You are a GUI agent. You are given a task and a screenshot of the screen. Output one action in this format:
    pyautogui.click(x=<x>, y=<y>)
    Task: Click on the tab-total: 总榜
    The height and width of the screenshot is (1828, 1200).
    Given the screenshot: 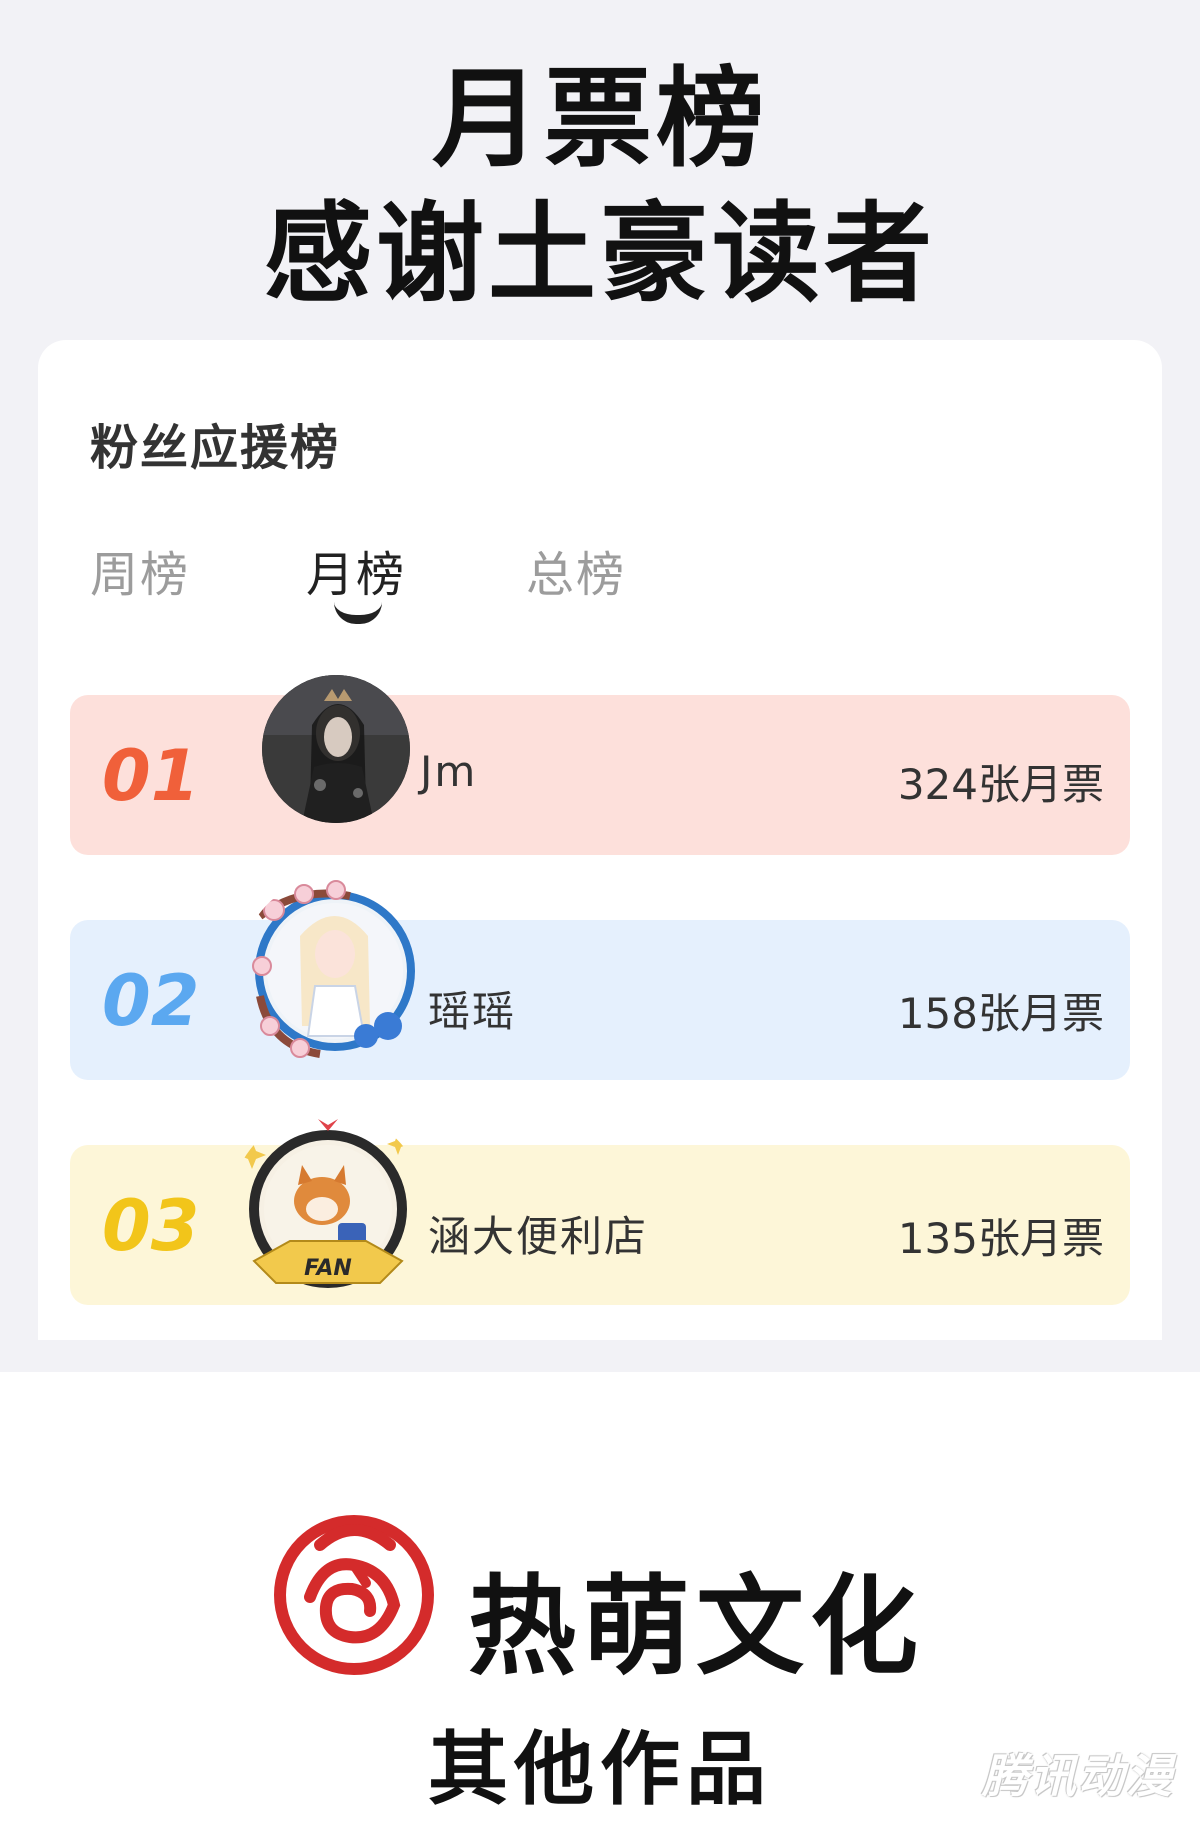 What is the action you would take?
    pyautogui.click(x=576, y=570)
    